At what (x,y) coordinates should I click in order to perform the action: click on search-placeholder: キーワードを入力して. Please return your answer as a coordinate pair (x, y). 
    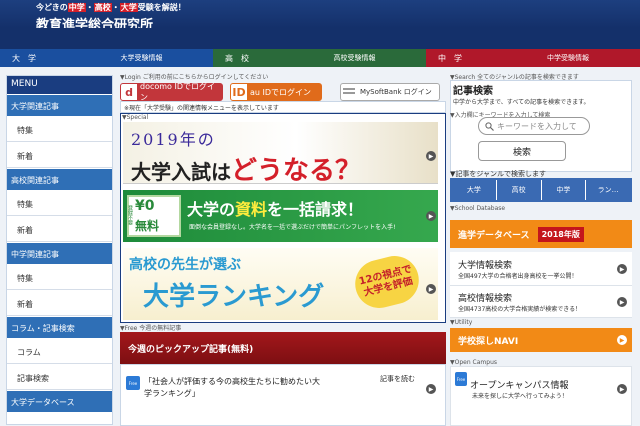
    Looking at the image, I should click on (537, 126).